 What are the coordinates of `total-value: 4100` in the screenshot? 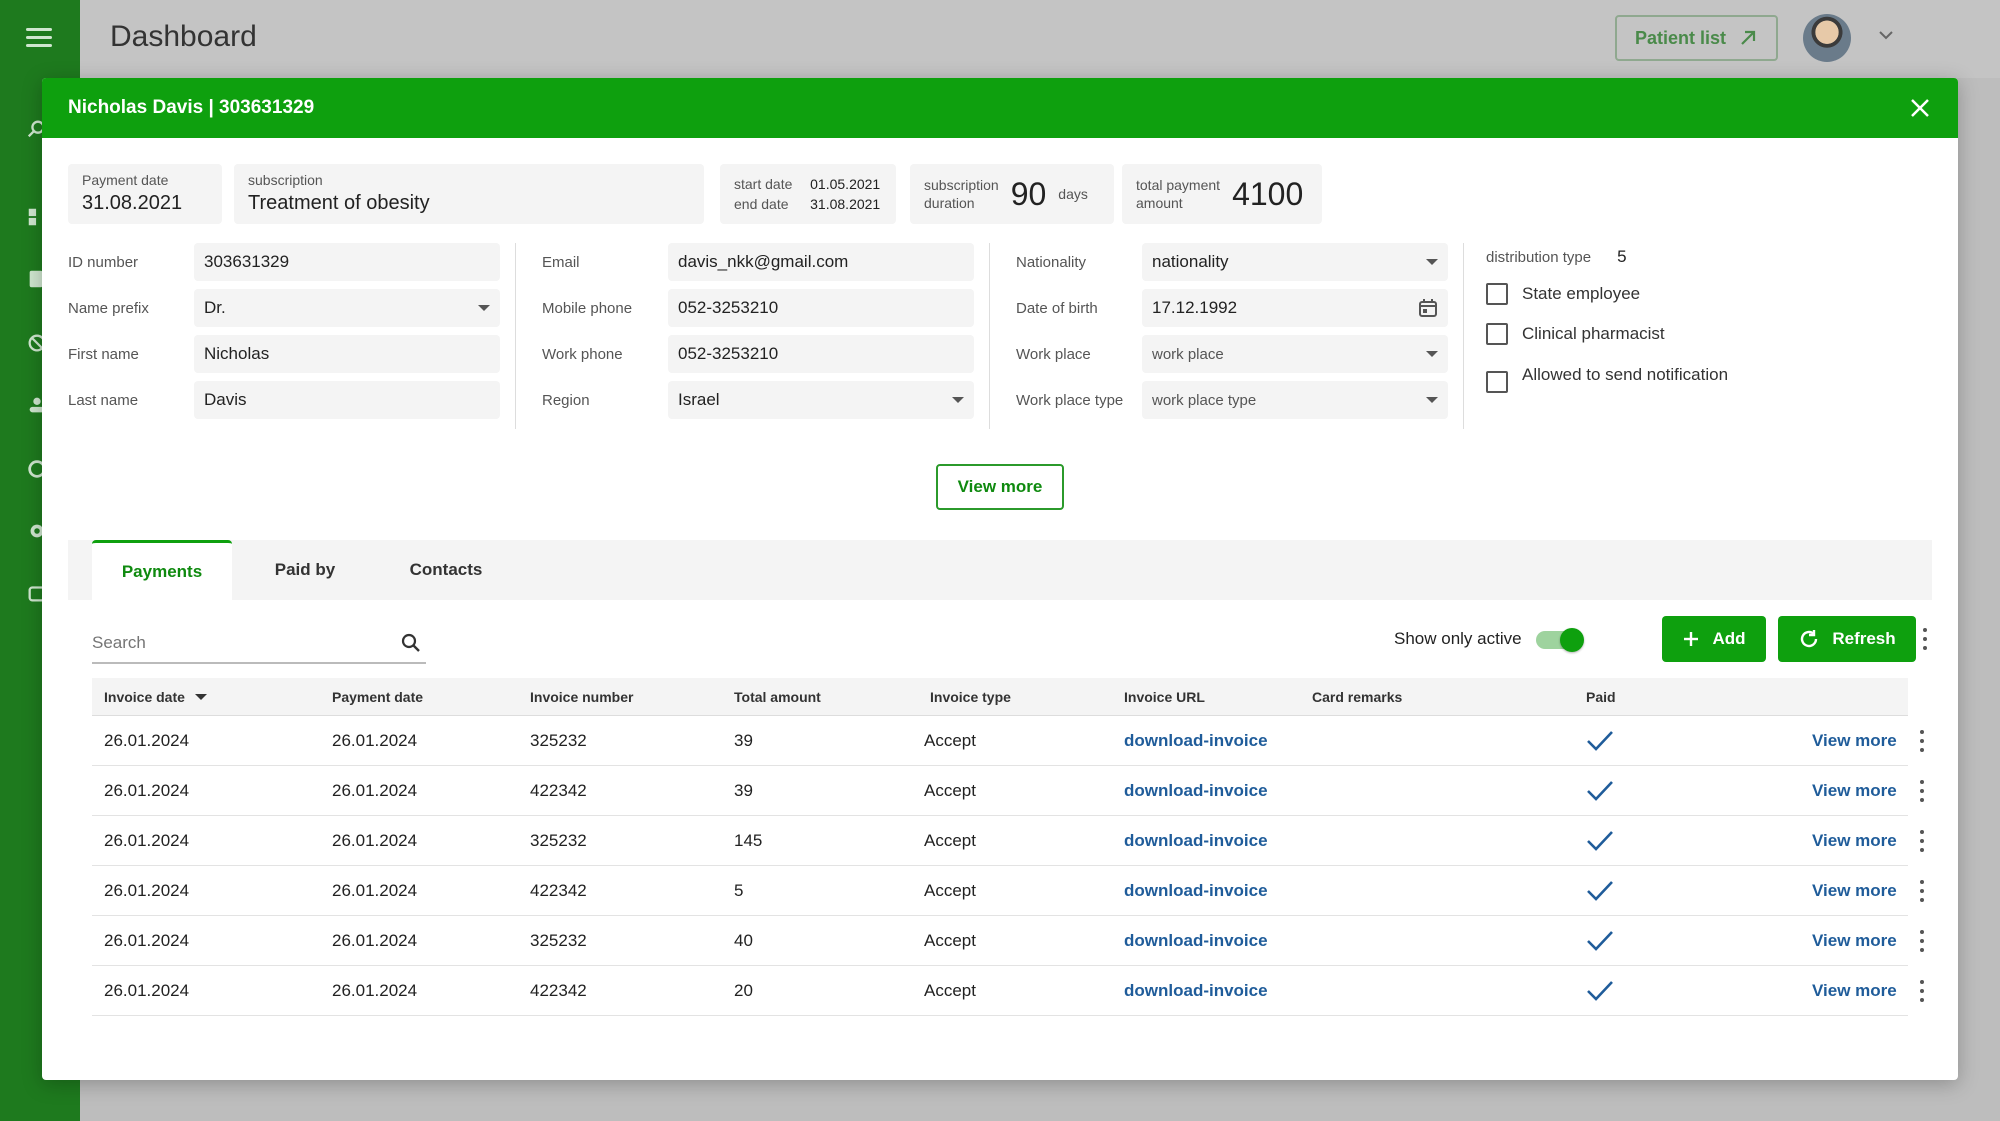 It's located at (1268, 193).